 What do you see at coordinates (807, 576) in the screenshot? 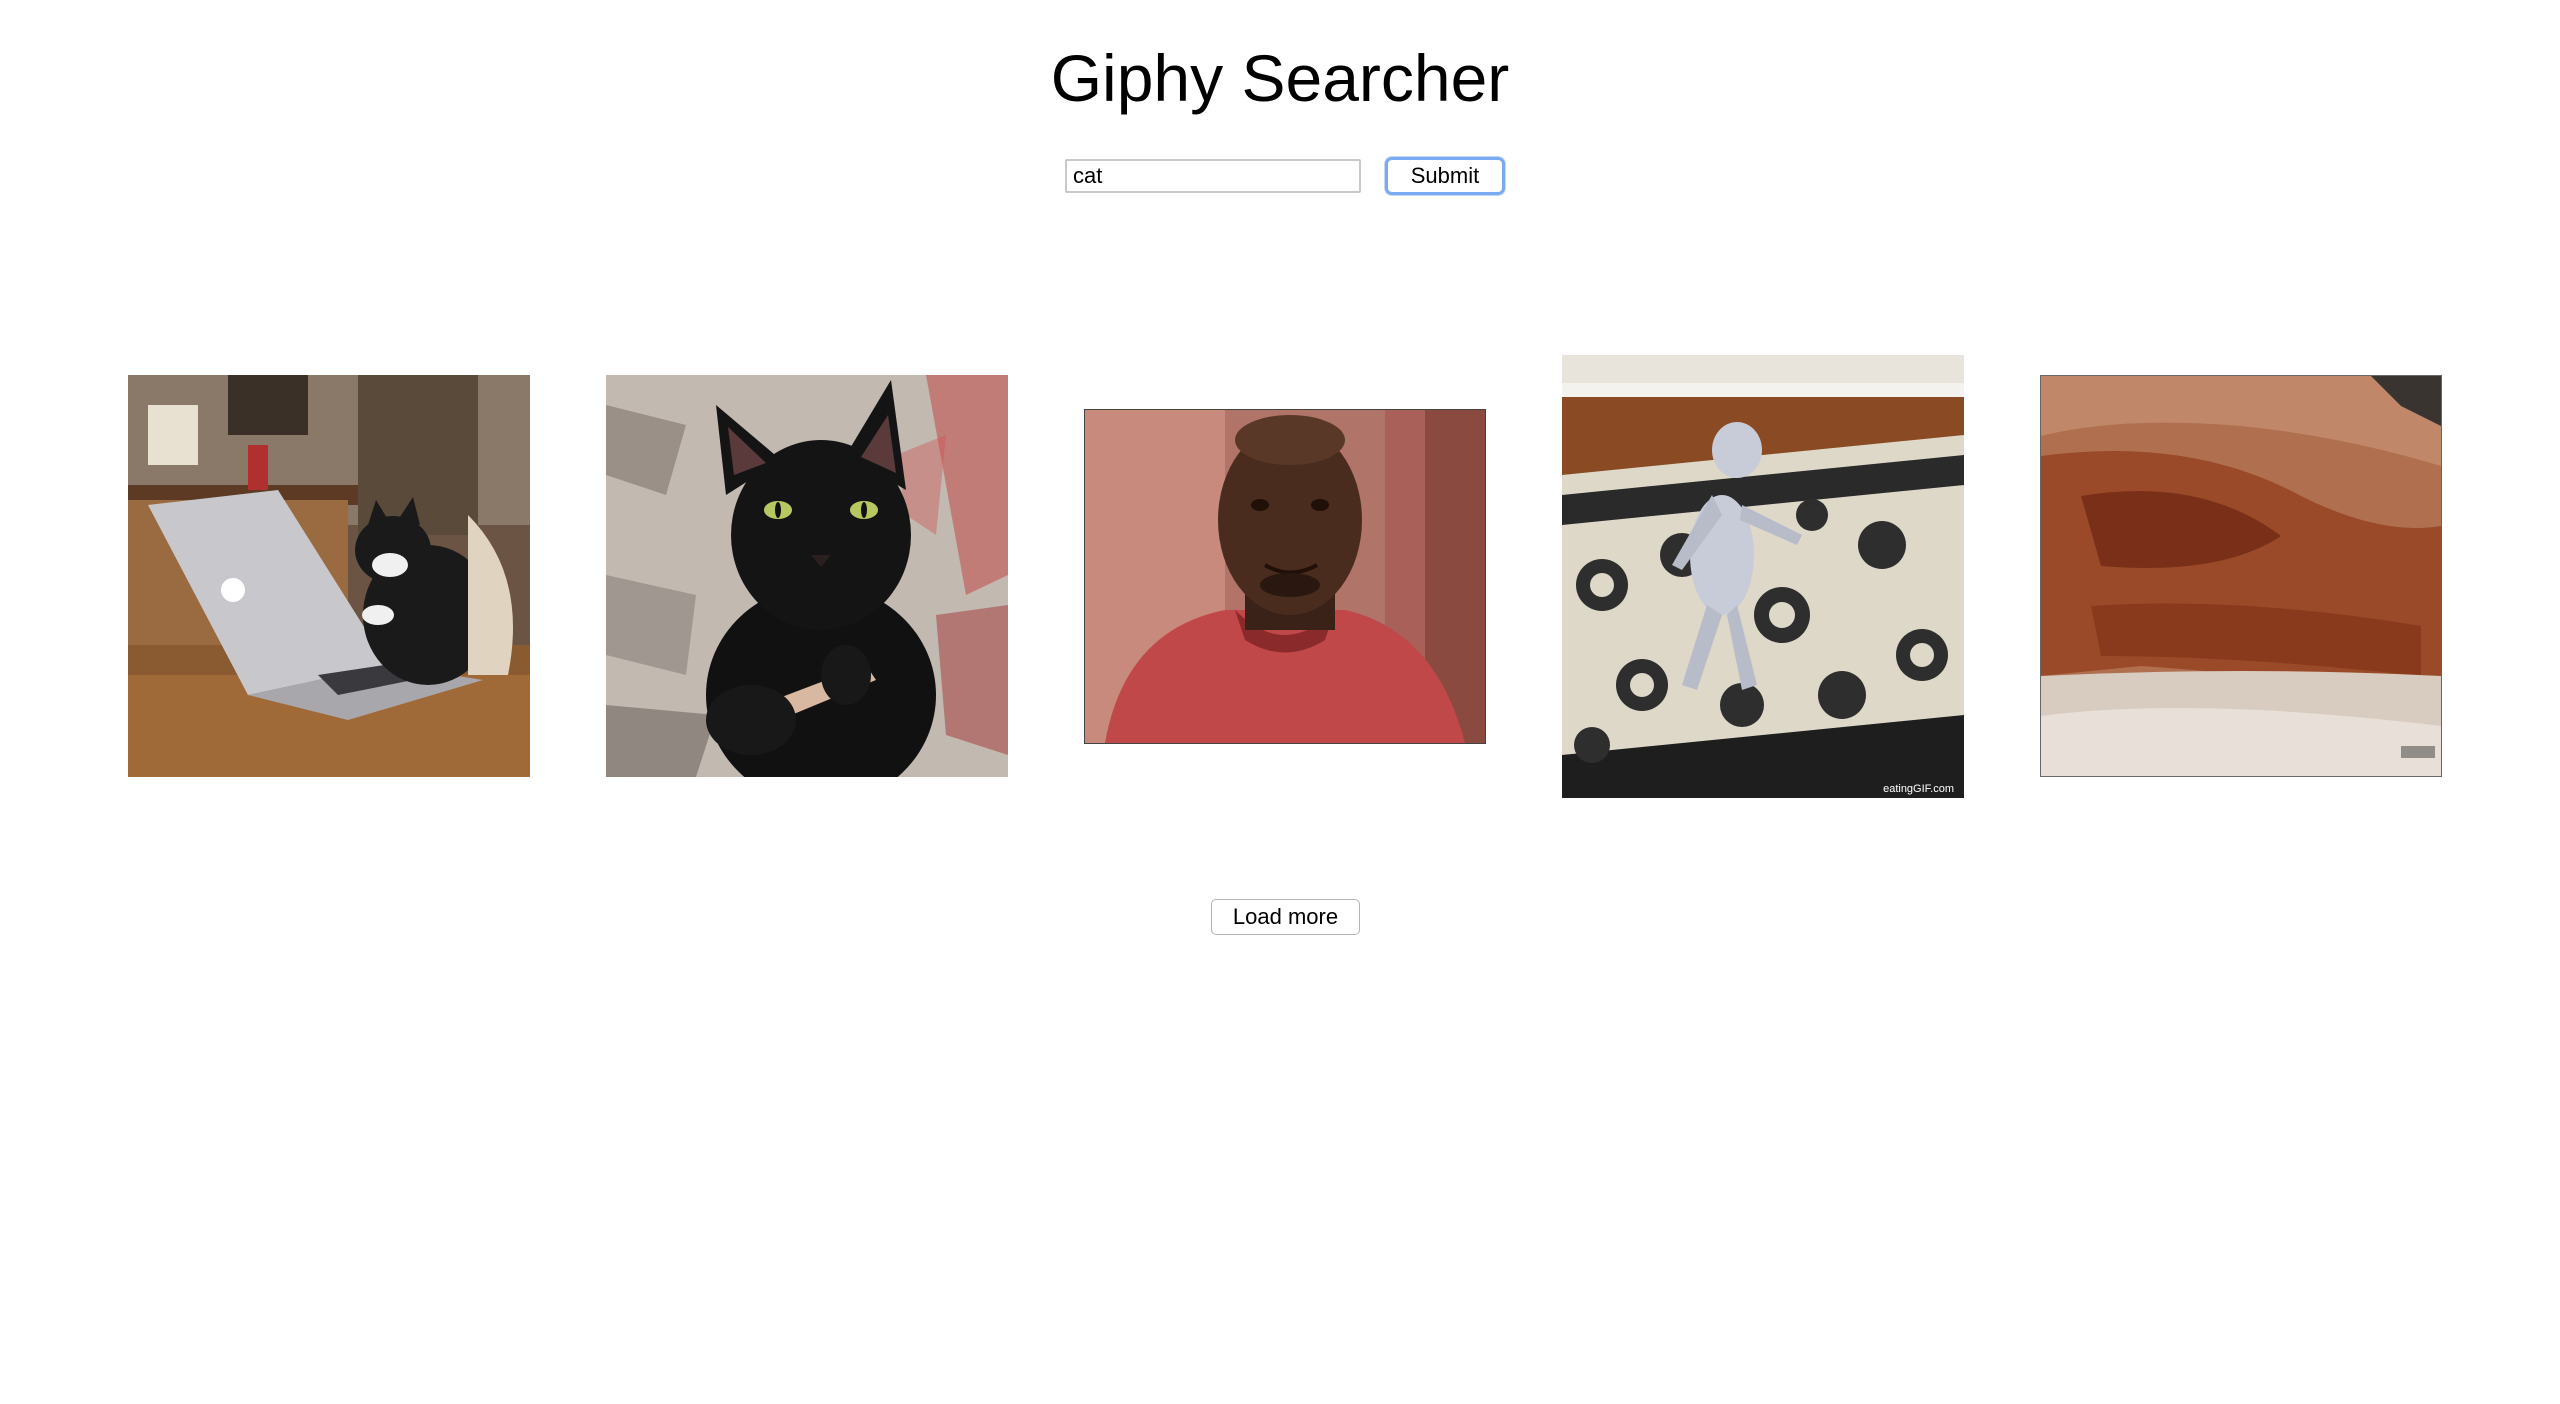
I see `gif-result-black-cat` at bounding box center [807, 576].